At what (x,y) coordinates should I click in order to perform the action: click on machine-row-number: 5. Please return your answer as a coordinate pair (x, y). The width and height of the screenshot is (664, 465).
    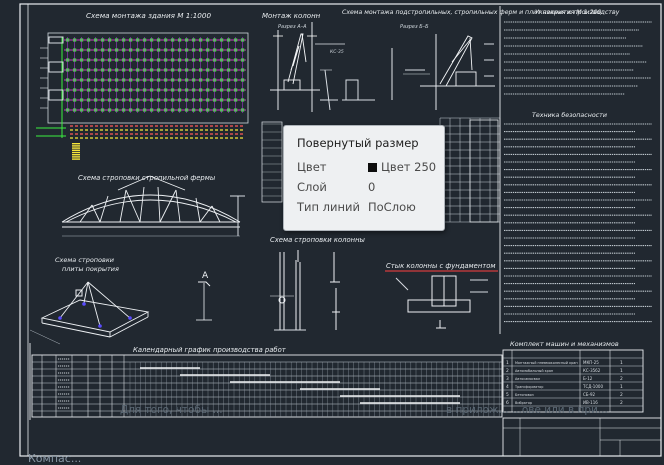
    Looking at the image, I should click on (507, 395).